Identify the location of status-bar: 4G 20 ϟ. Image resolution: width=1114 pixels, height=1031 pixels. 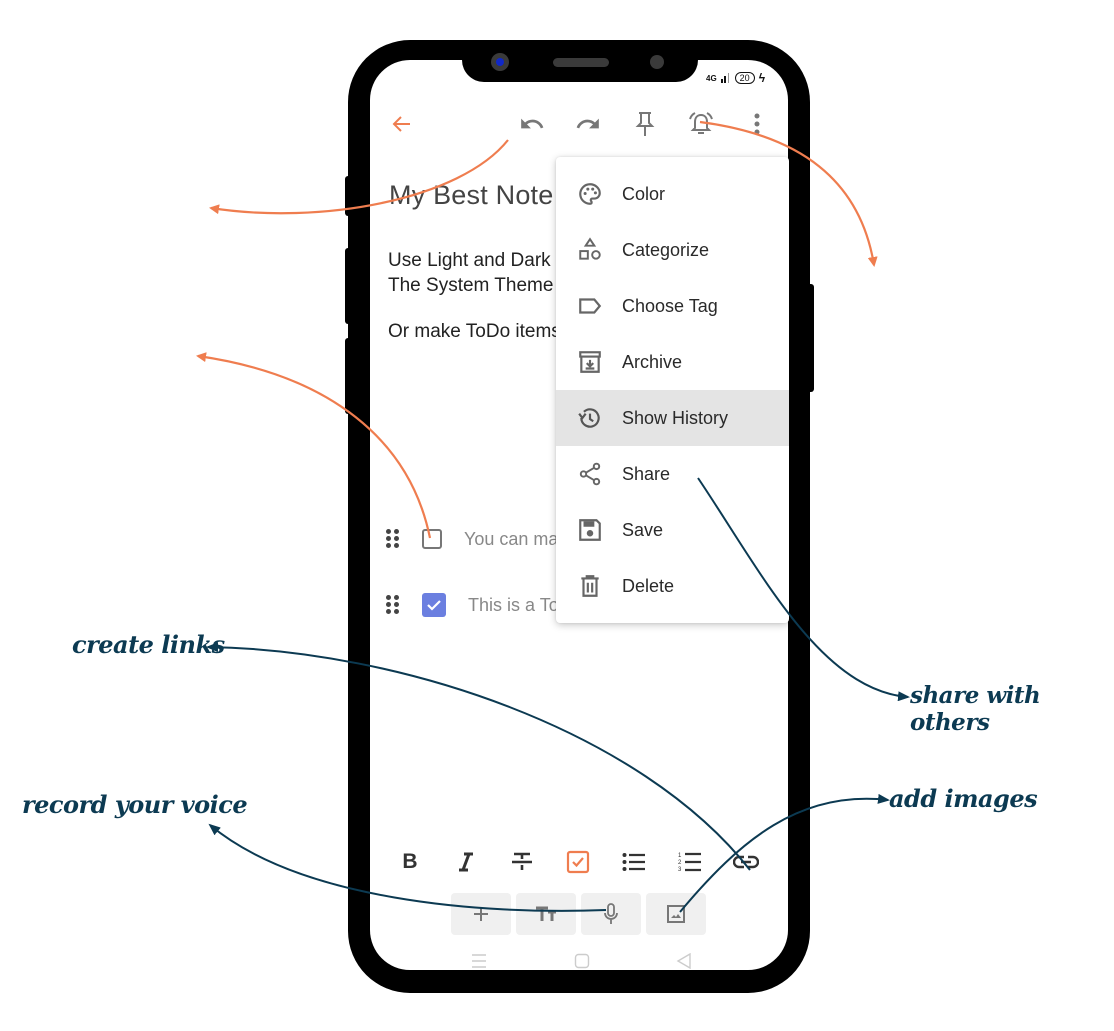
(735, 78).